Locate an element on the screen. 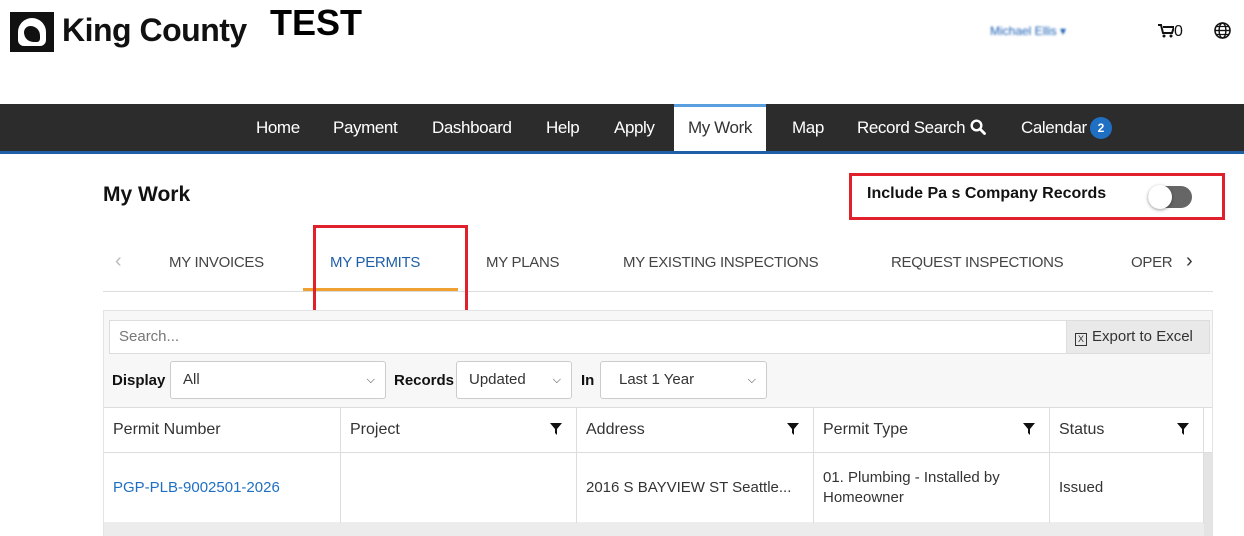 The width and height of the screenshot is (1244, 536). nav-calendar: Calendar 2 is located at coordinates (1066, 127).